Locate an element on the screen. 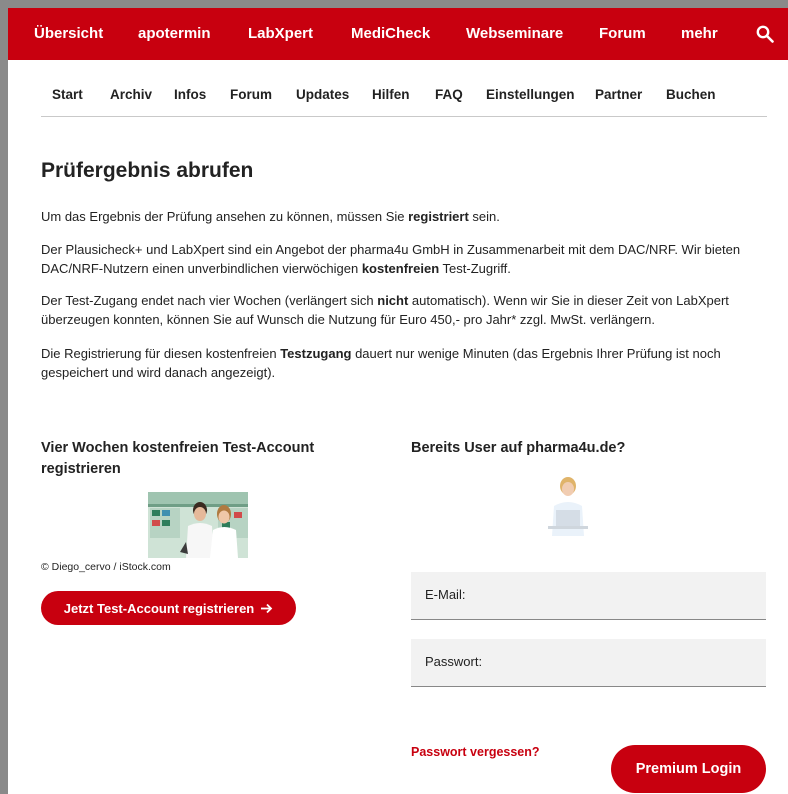 This screenshot has width=788, height=794. subnav-item-einstellungen: Einstellungen is located at coordinates (530, 94).